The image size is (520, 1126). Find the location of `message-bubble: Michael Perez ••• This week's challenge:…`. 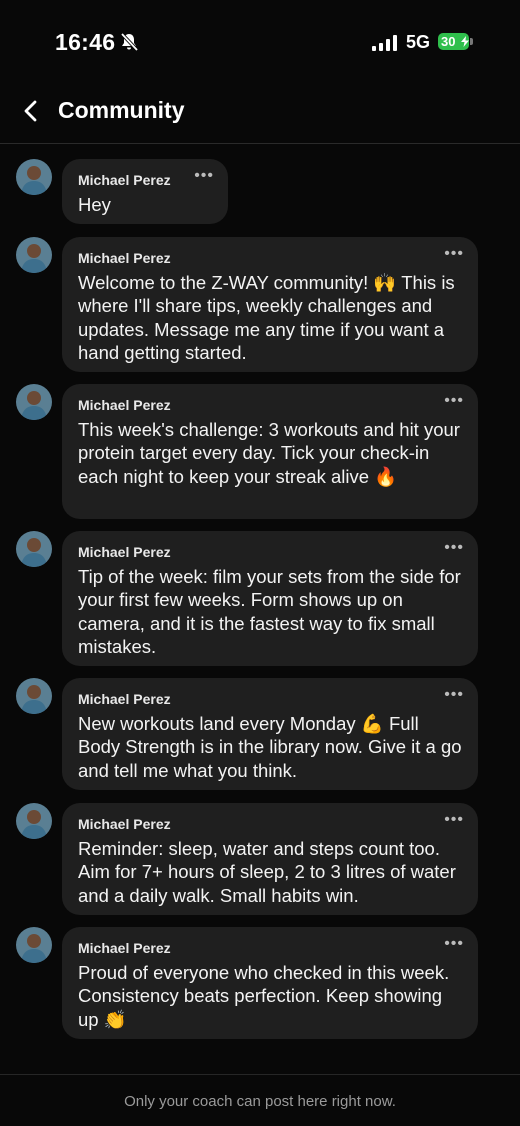

message-bubble: Michael Perez ••• This week's challenge:… is located at coordinates (270, 451).